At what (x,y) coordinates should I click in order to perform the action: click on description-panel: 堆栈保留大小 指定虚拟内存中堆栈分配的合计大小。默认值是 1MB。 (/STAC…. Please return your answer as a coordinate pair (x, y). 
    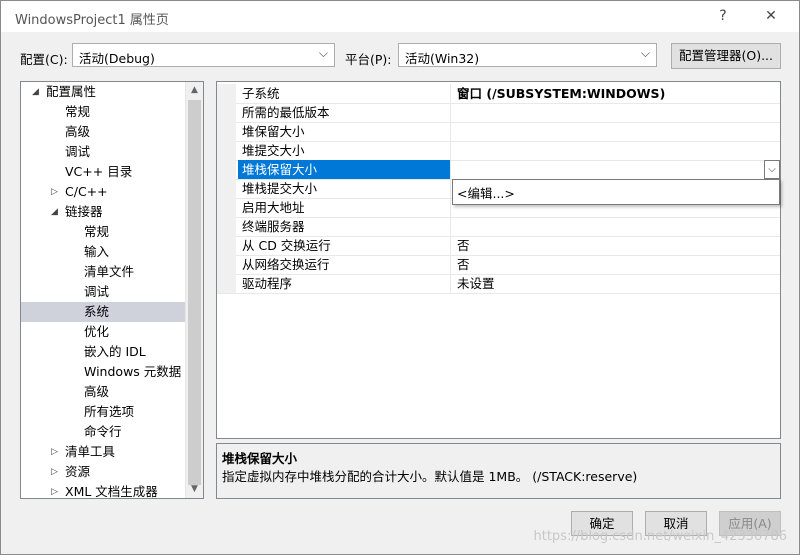
    Looking at the image, I should click on (498, 471).